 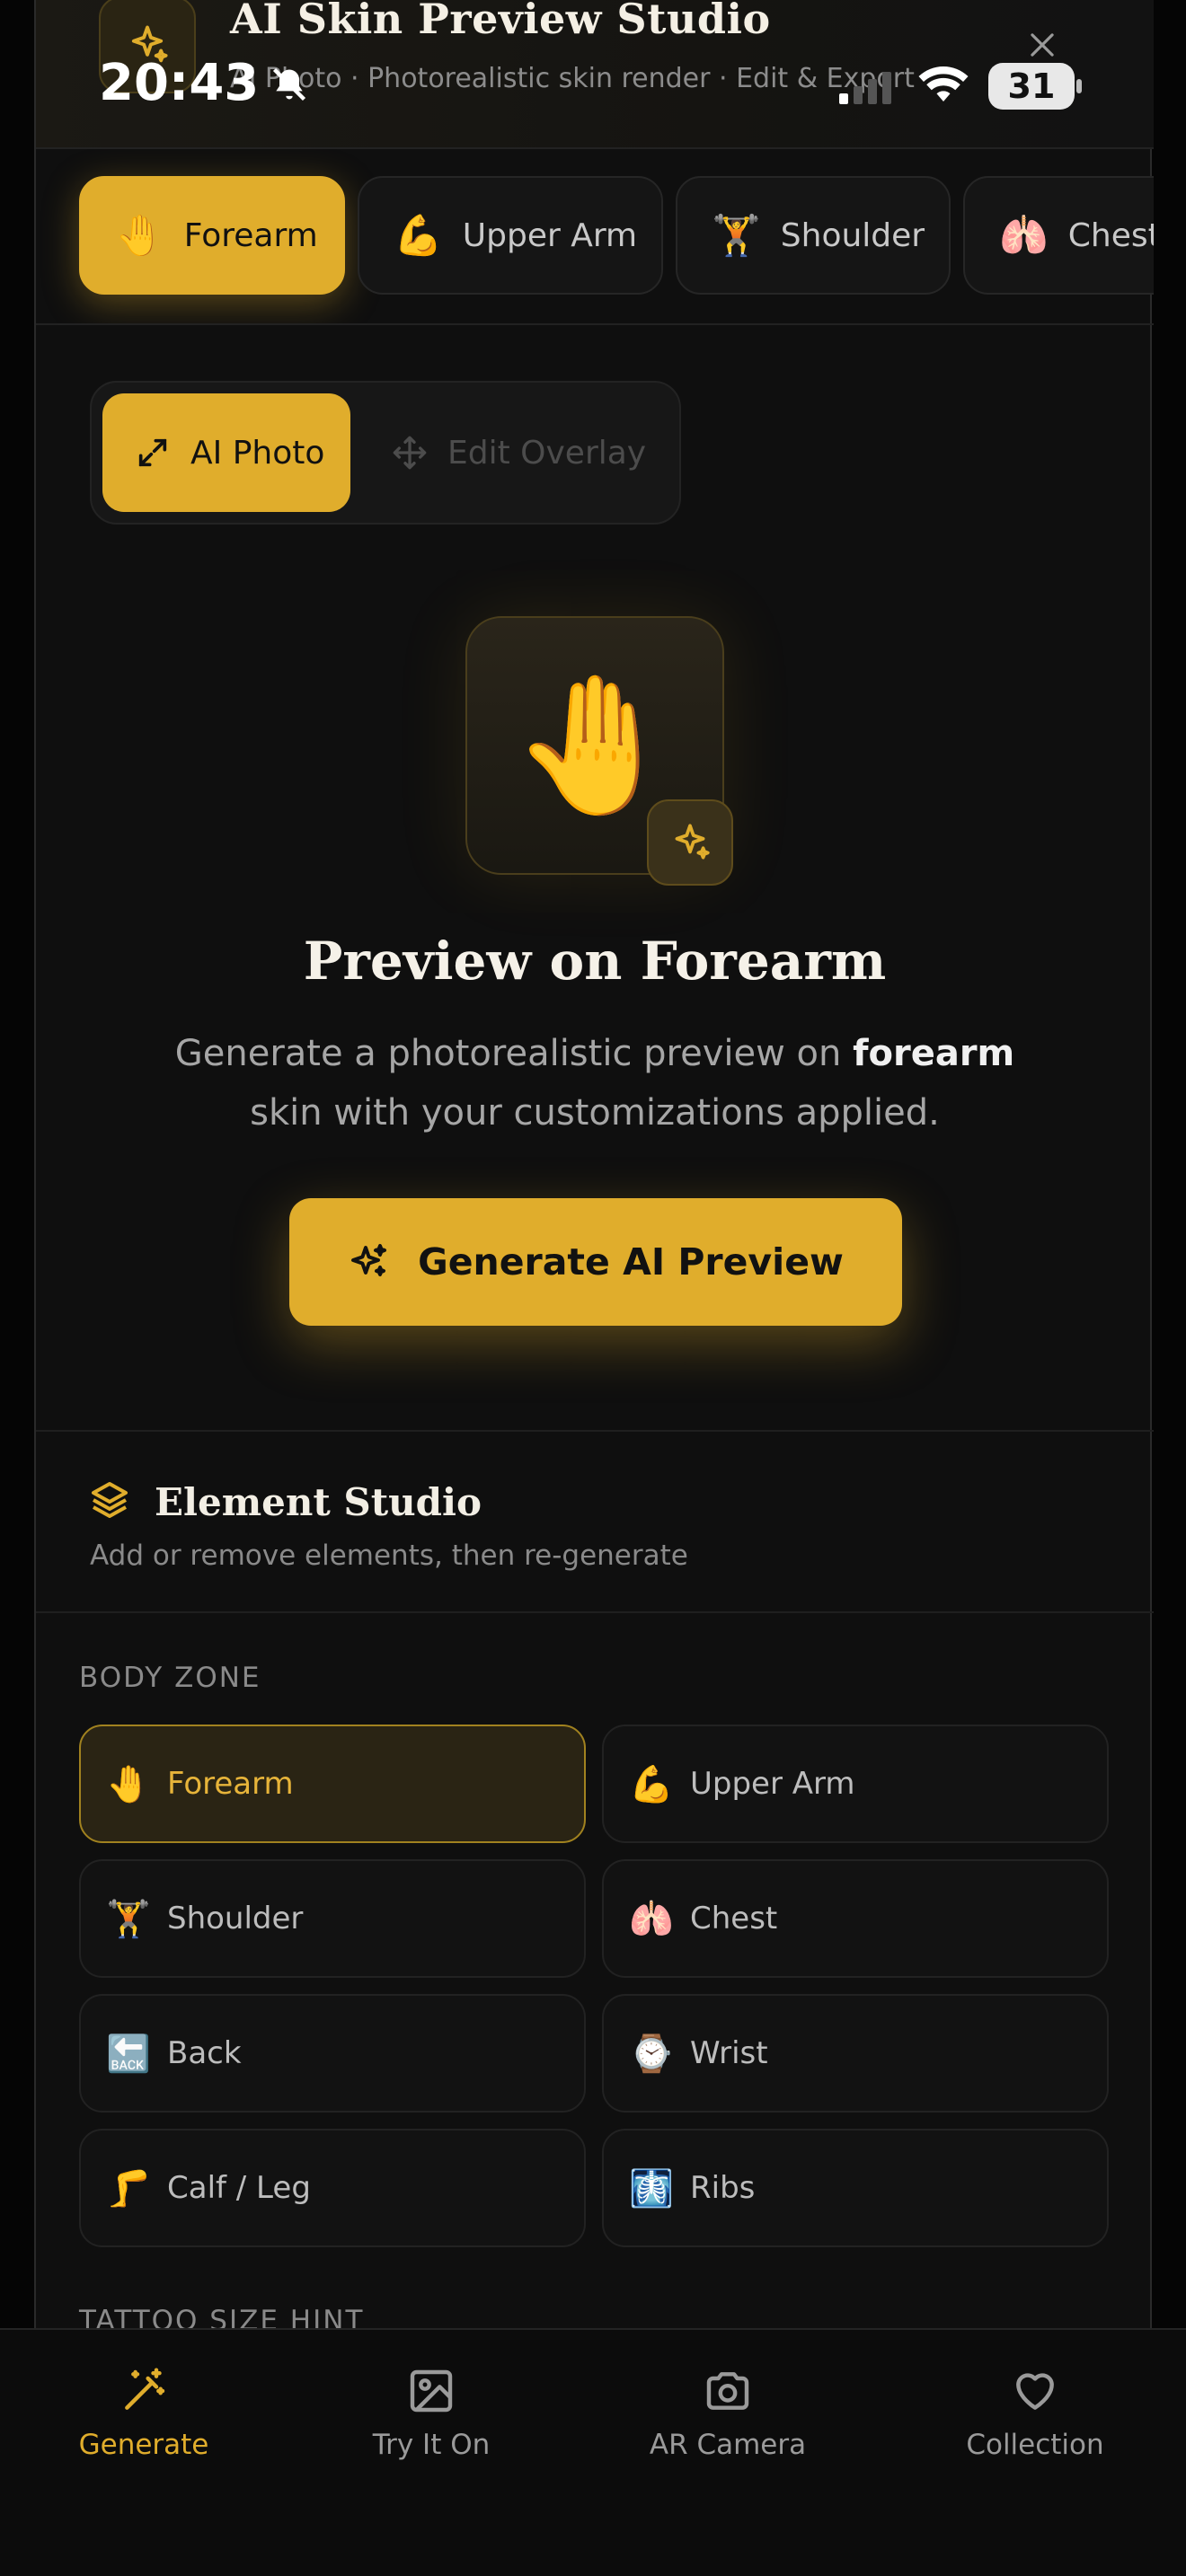 What do you see at coordinates (1035, 2391) in the screenshot?
I see `heart-icon` at bounding box center [1035, 2391].